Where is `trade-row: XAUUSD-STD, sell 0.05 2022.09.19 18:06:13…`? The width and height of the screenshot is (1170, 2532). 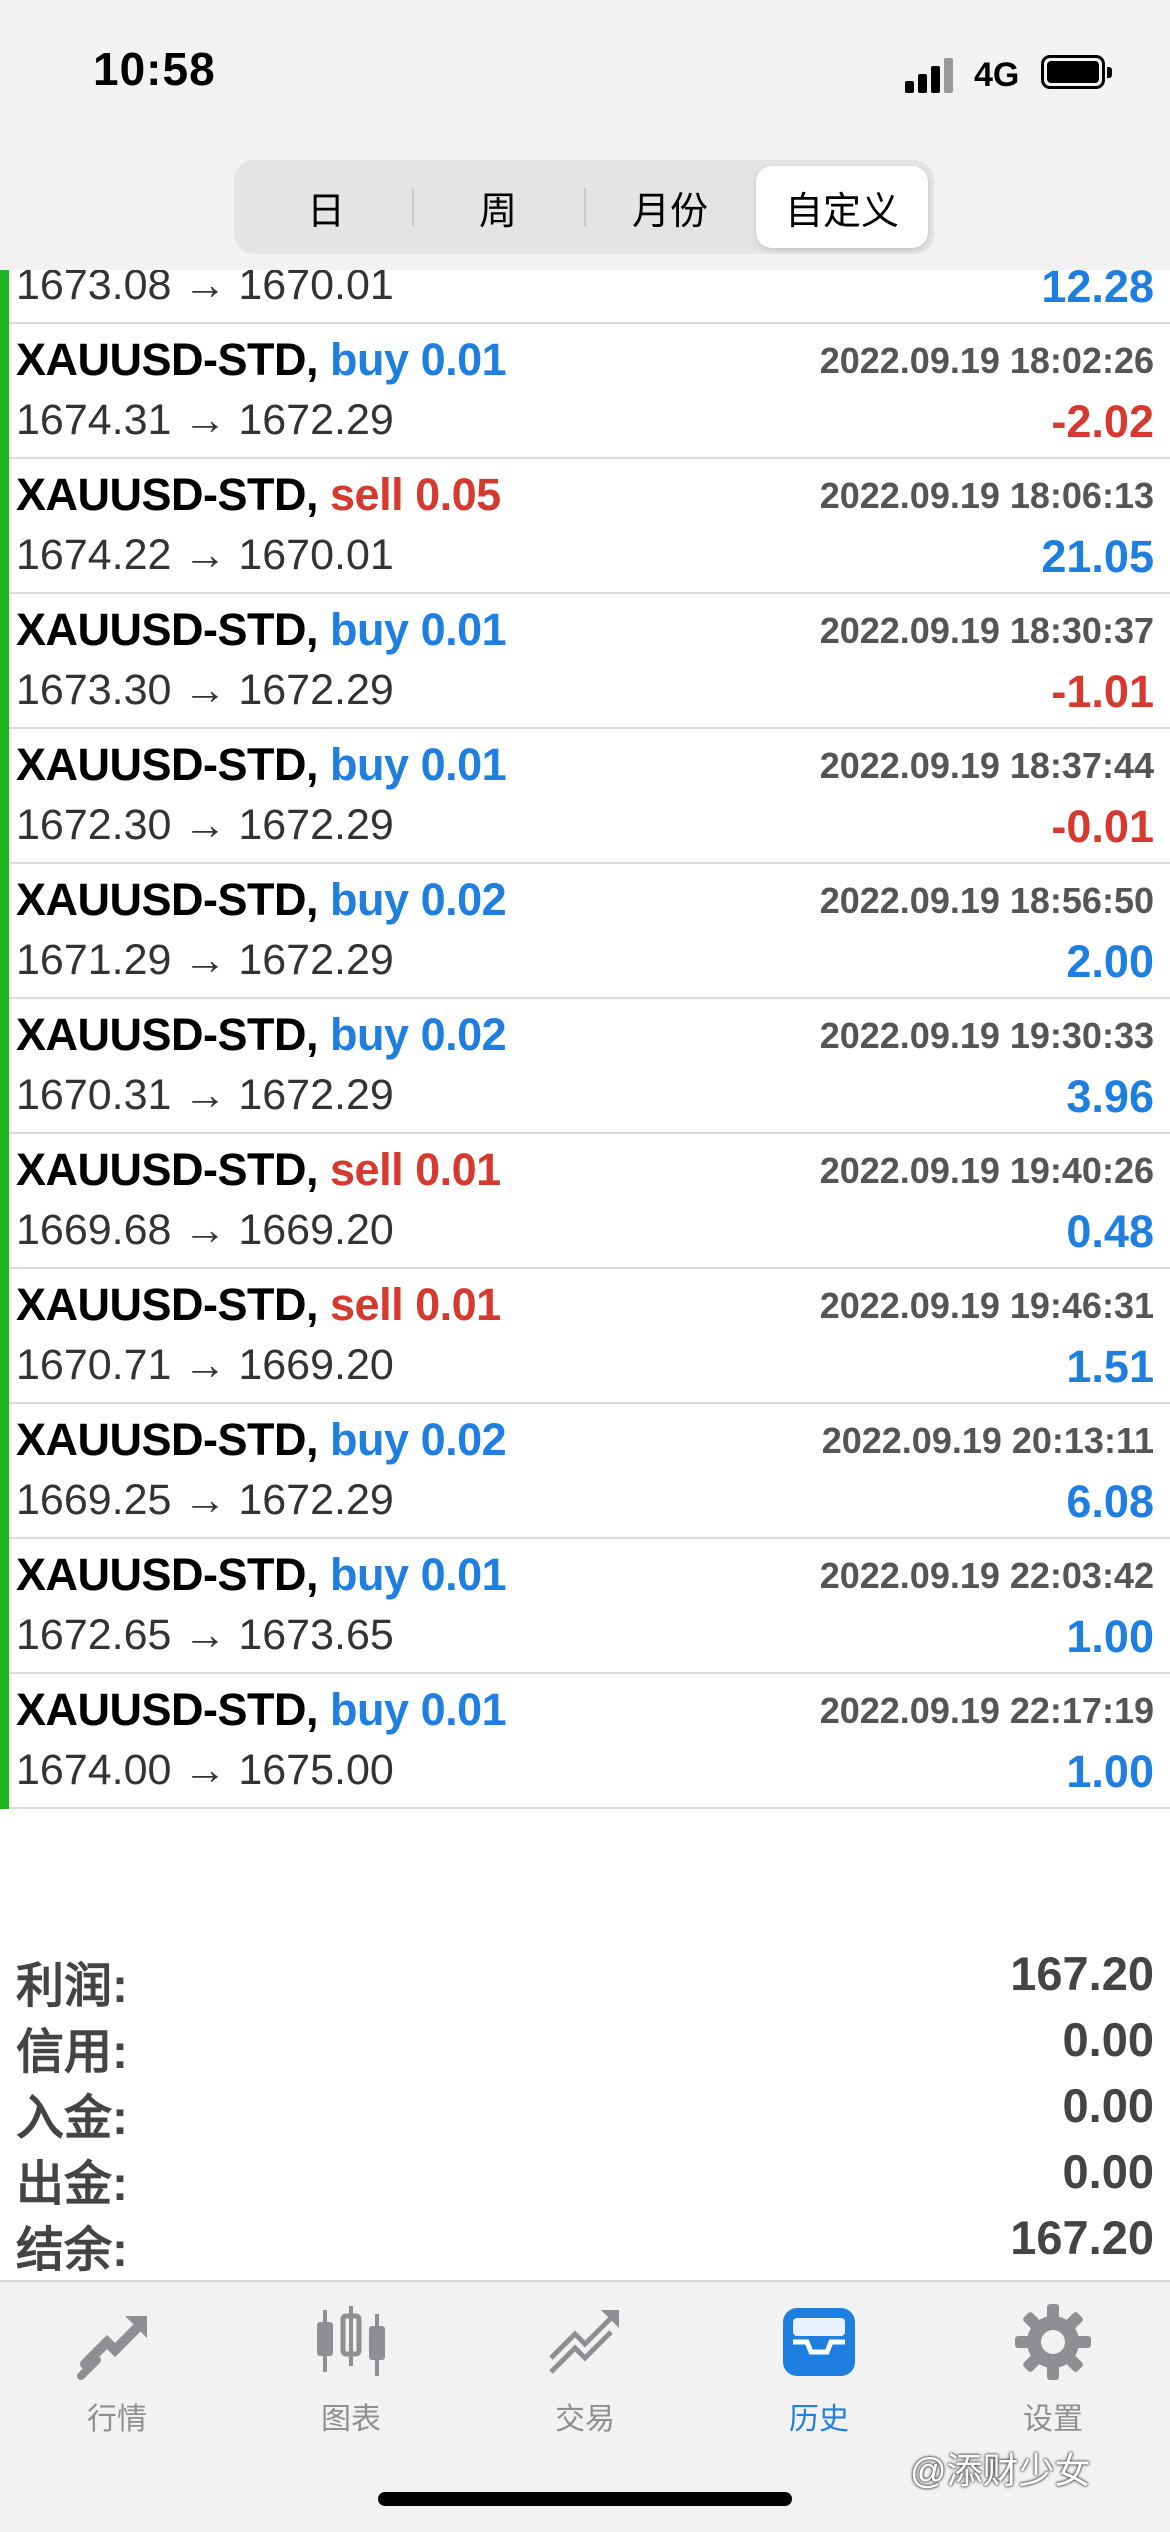
trade-row: XAUUSD-STD, sell 0.05 2022.09.19 18:06:13… is located at coordinates (585, 526).